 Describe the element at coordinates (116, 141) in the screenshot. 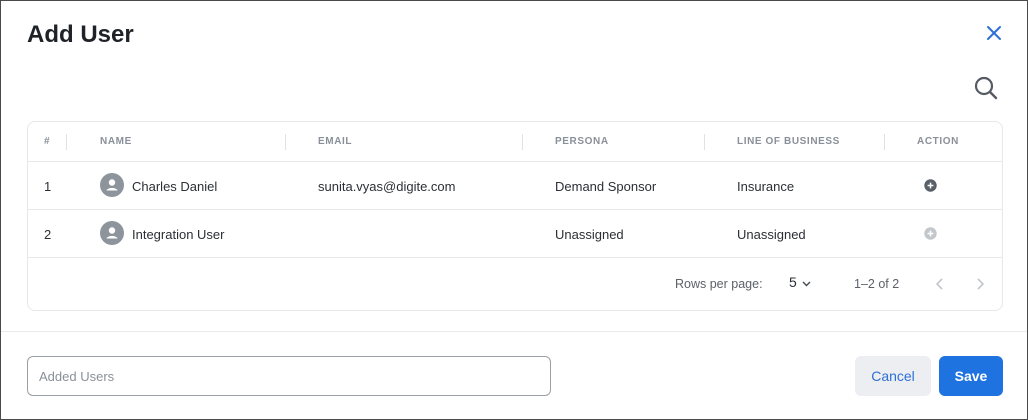

I see `column-header-name: NAME` at that location.